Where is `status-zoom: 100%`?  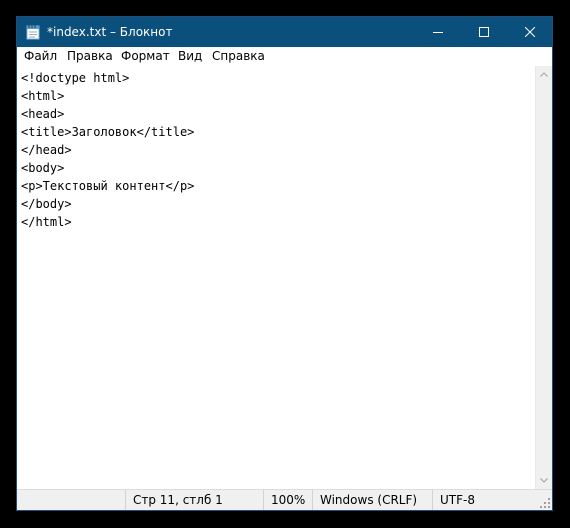 status-zoom: 100% is located at coordinates (287, 500).